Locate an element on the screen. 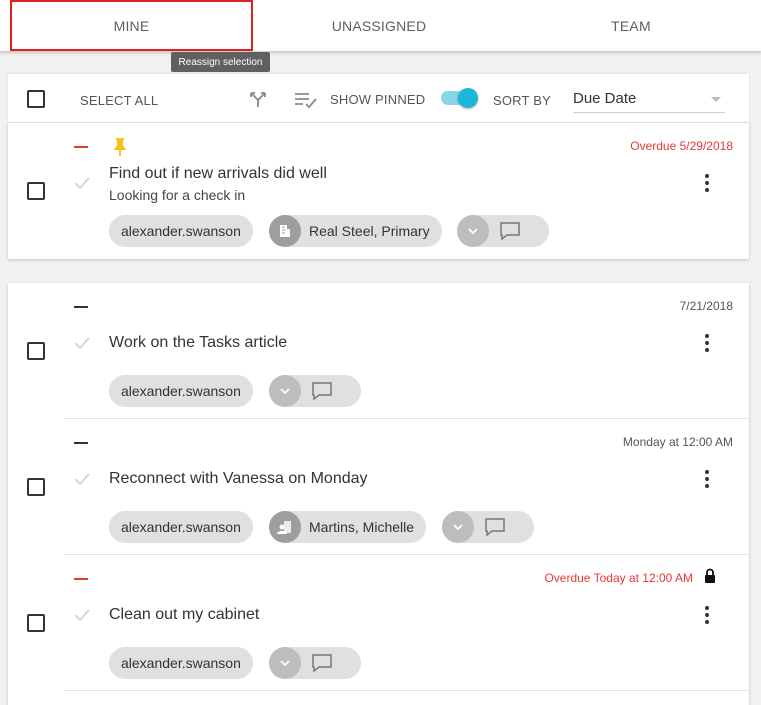  lock-icon is located at coordinates (710, 575).